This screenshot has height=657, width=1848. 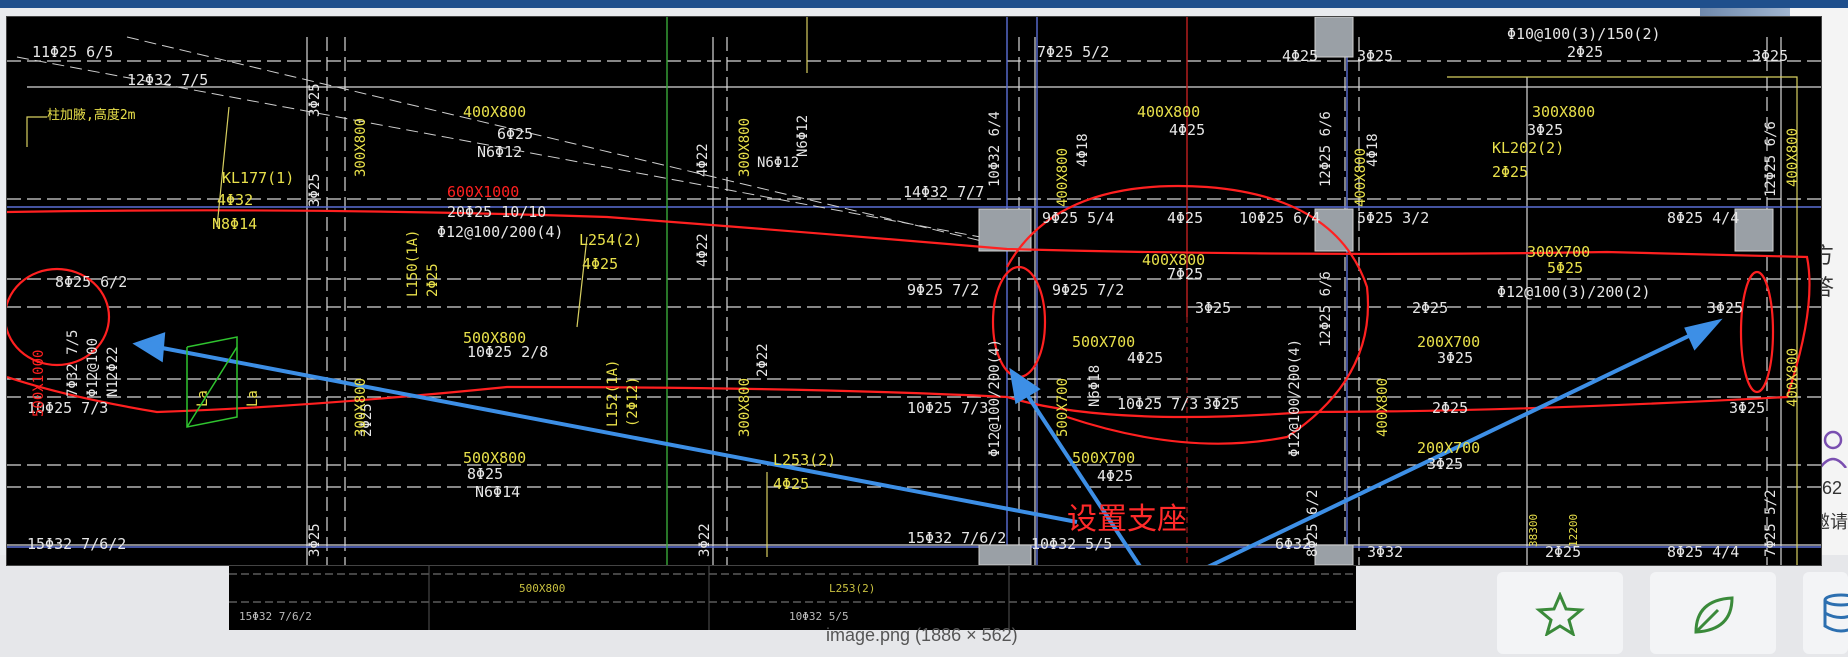 I want to click on thumb-text: L253(2), so click(x=852, y=588).